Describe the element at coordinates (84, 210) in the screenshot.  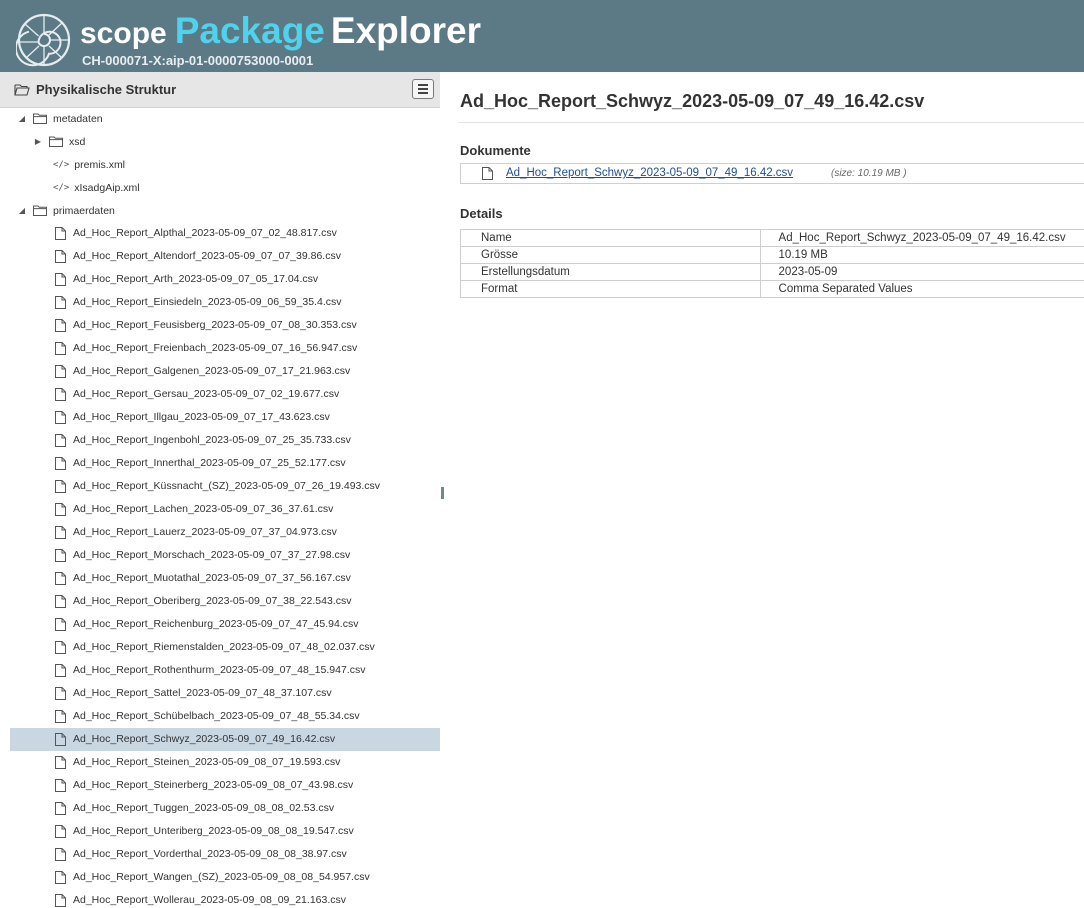
I see `tree-label: primaerdaten` at that location.